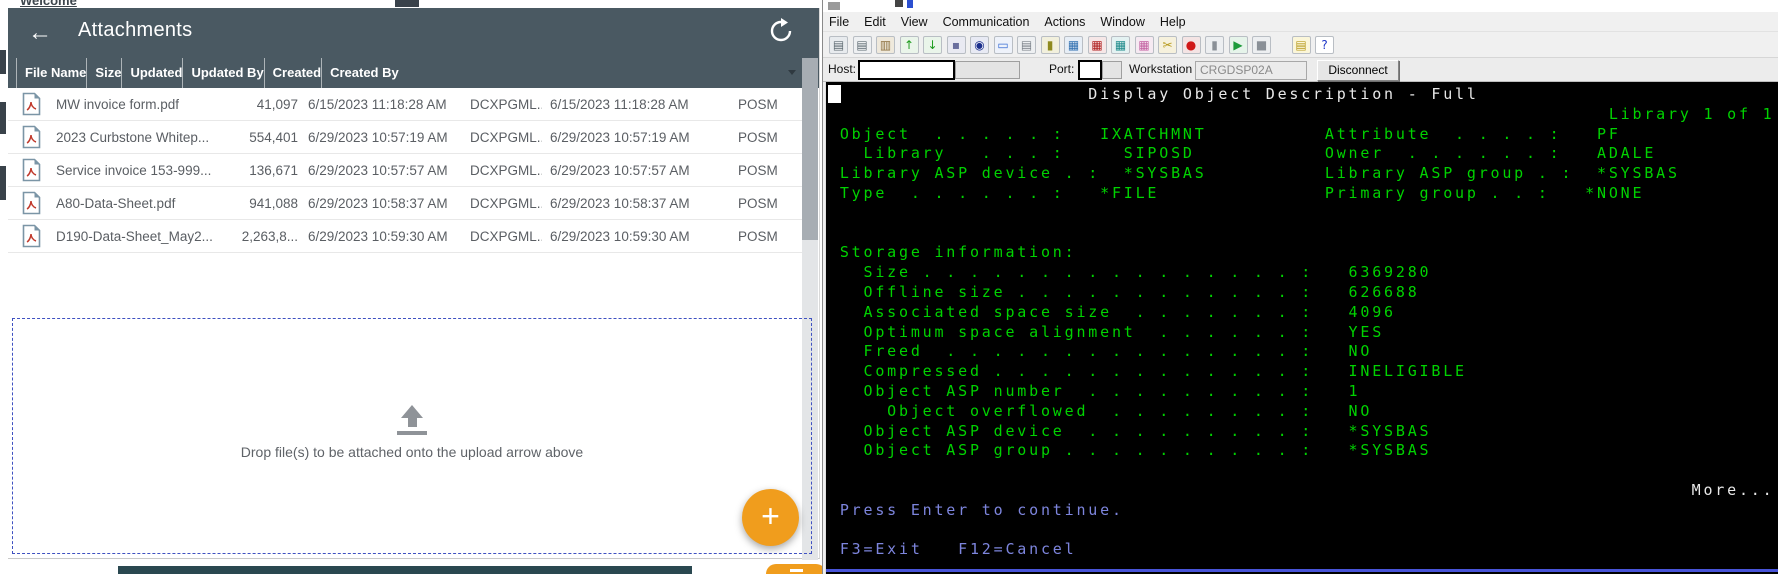  I want to click on edit-keys-icon: ✂, so click(1167, 45).